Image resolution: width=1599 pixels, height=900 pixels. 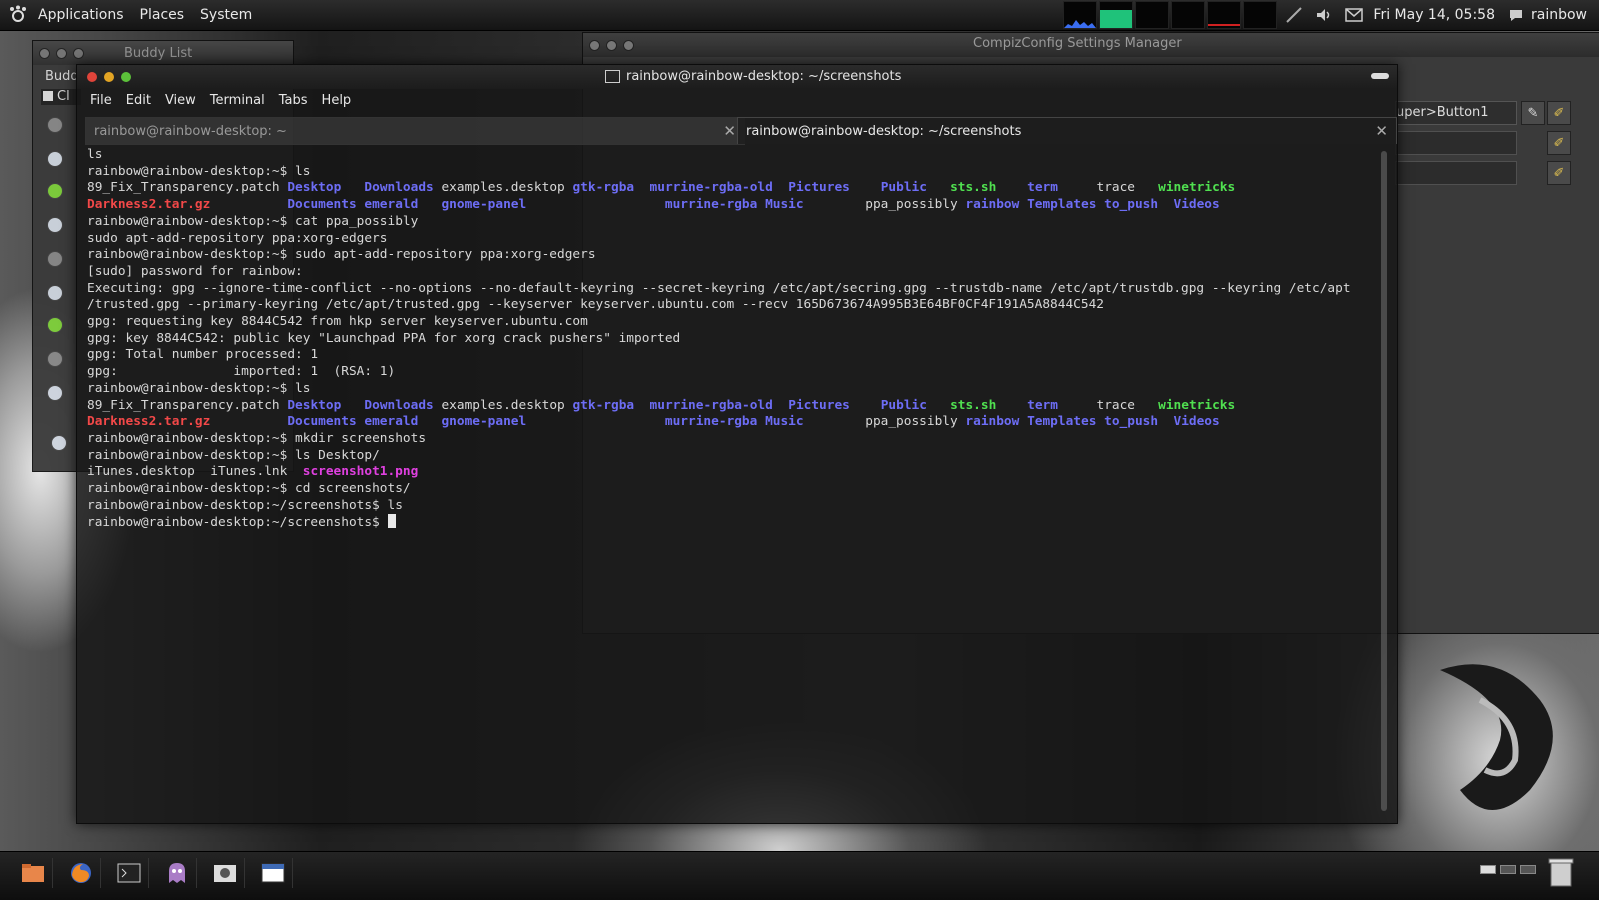 I want to click on cpu-monitor-graph, so click(x=1080, y=15).